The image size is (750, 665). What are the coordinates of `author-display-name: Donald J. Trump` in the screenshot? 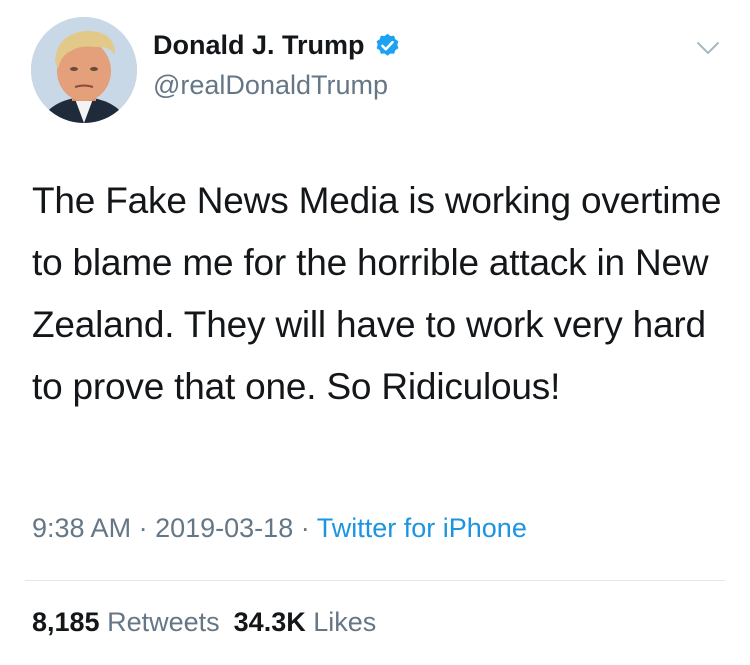 It's located at (259, 45).